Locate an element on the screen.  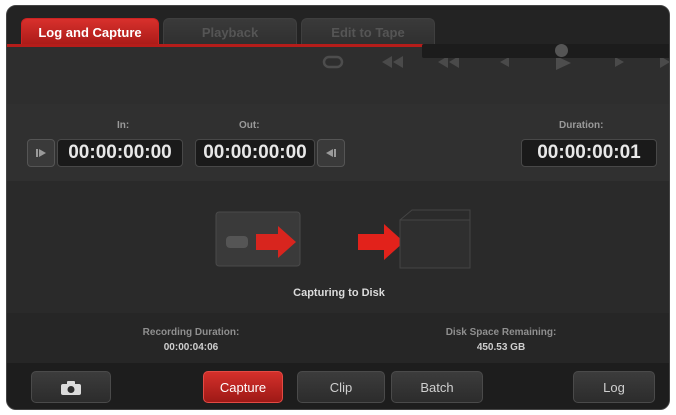
tab-bar: Log and Capture Playback Edit to Tape is located at coordinates (338, 26).